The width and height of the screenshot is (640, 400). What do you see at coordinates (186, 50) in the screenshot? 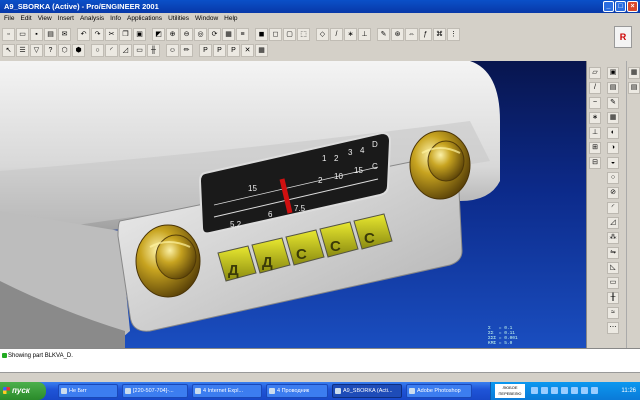
I see `pencil-icon: ✏` at bounding box center [186, 50].